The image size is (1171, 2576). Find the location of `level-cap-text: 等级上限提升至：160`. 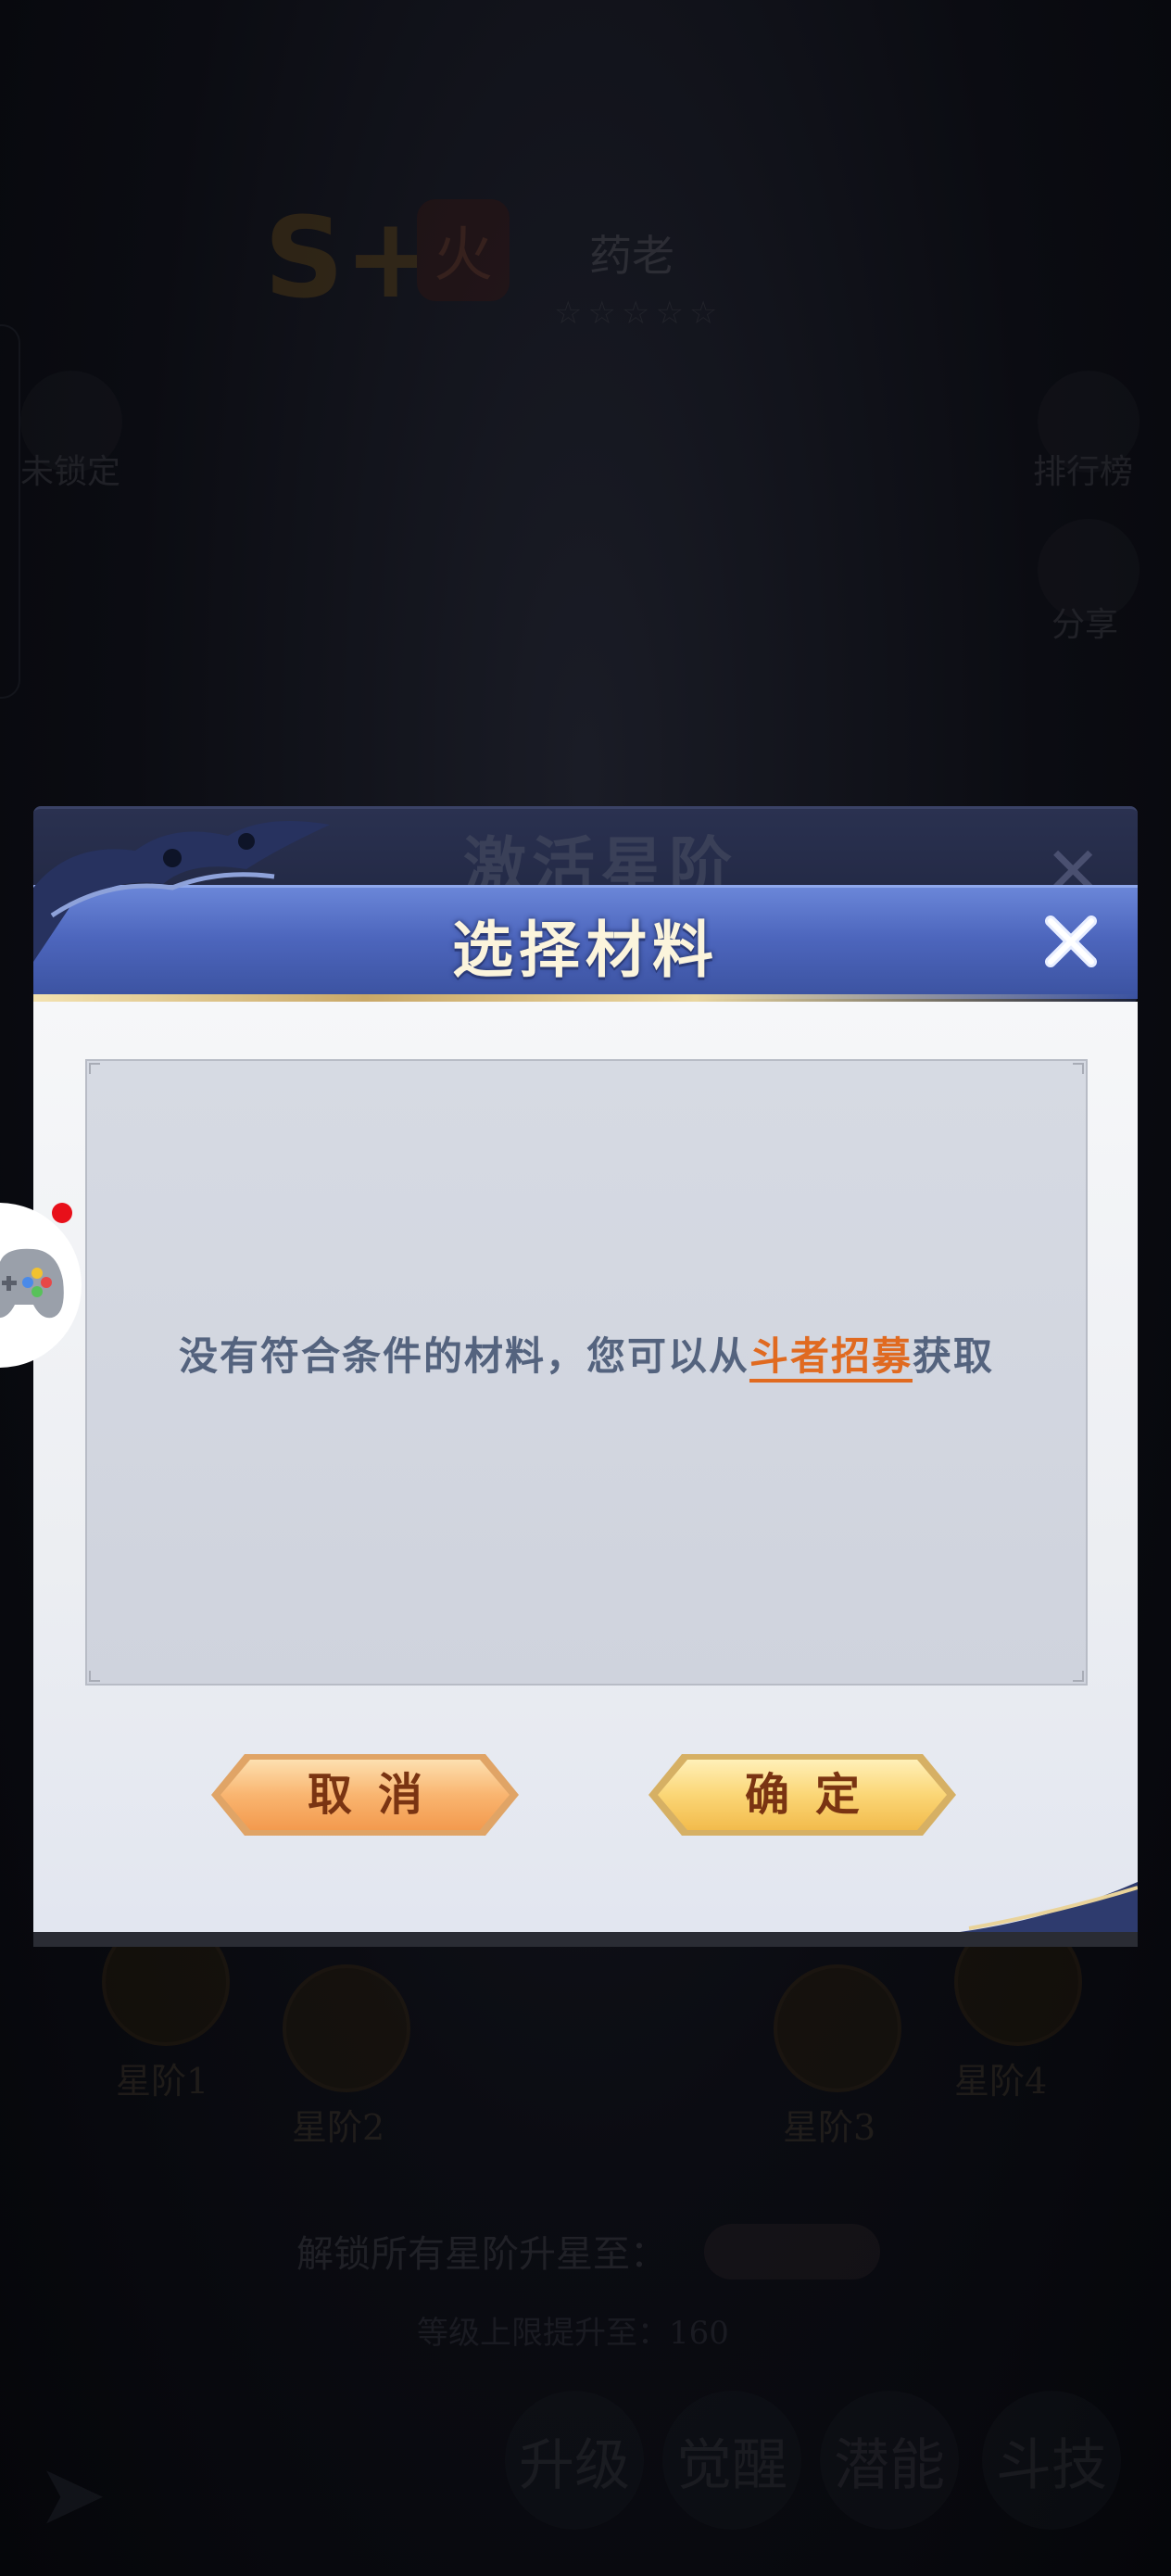

level-cap-text: 等级上限提升至：160 is located at coordinates (573, 2333).